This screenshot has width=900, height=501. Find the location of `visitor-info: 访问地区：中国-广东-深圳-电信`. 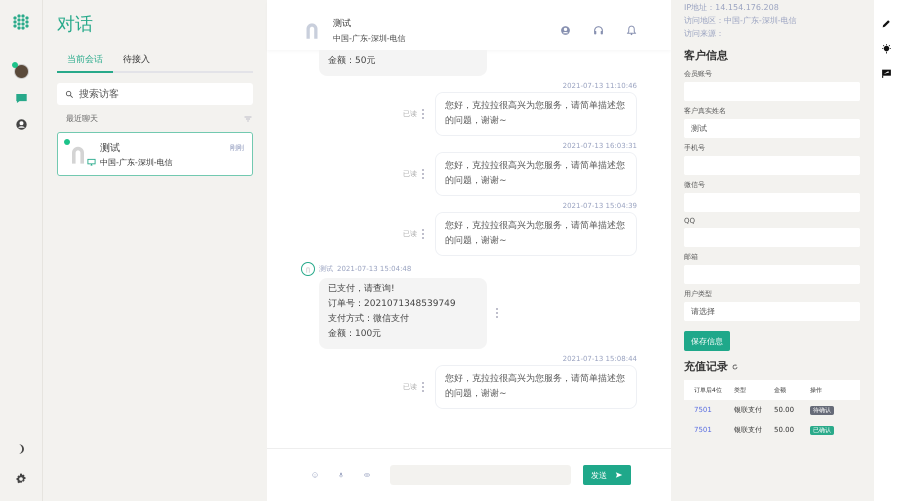

visitor-info: 访问地区：中国-广东-深圳-电信 is located at coordinates (741, 21).